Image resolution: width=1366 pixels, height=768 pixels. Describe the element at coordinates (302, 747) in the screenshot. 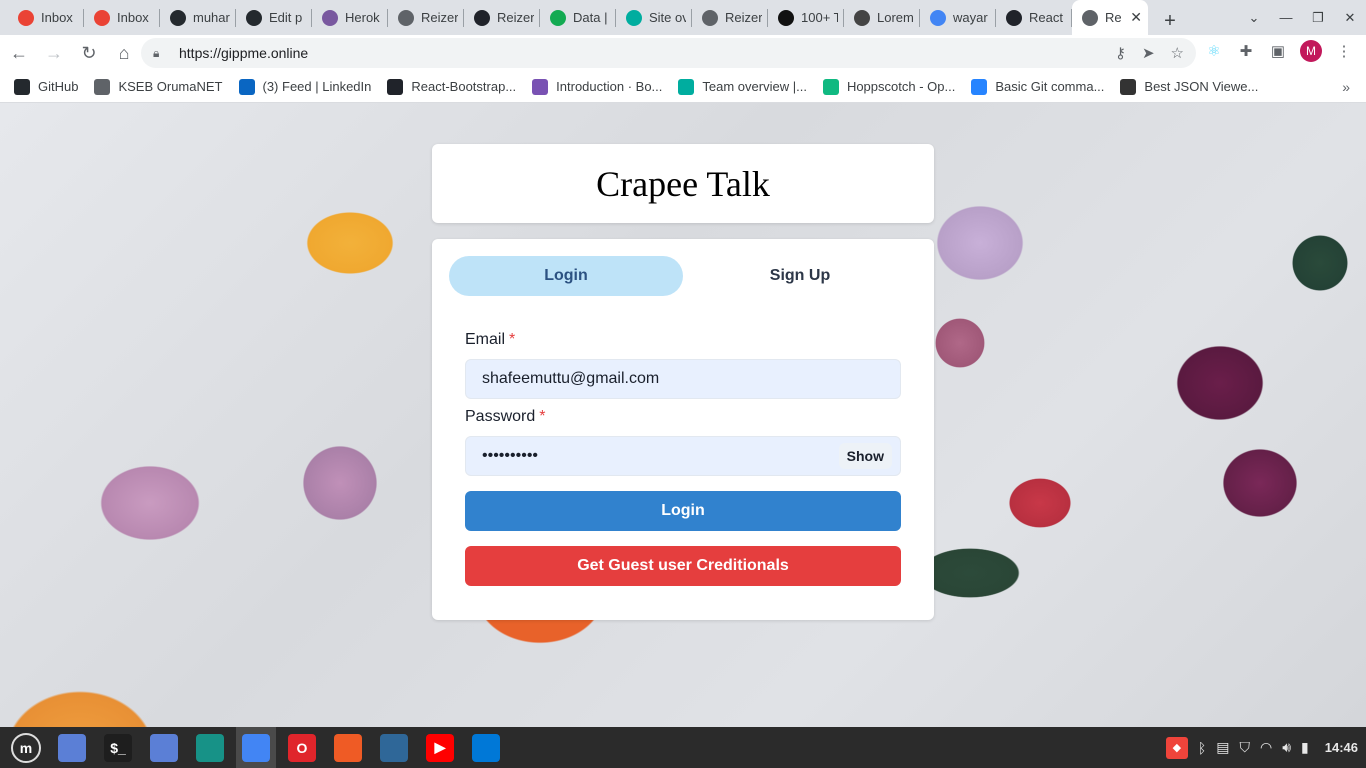

I see `taskbar-app-opera: O` at that location.